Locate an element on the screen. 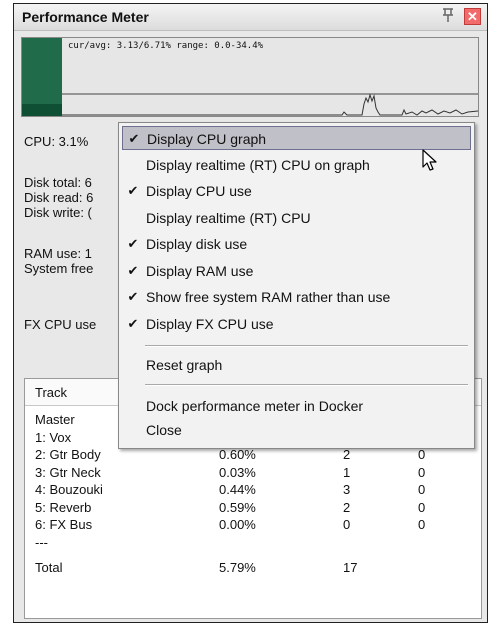 This screenshot has height=633, width=497. track-cell: 5: Reverb is located at coordinates (63, 507).